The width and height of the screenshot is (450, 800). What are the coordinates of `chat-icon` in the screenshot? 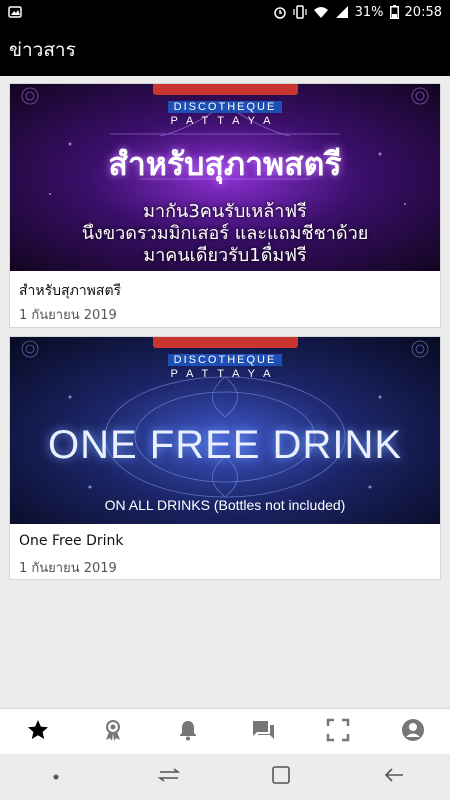 It's located at (263, 732).